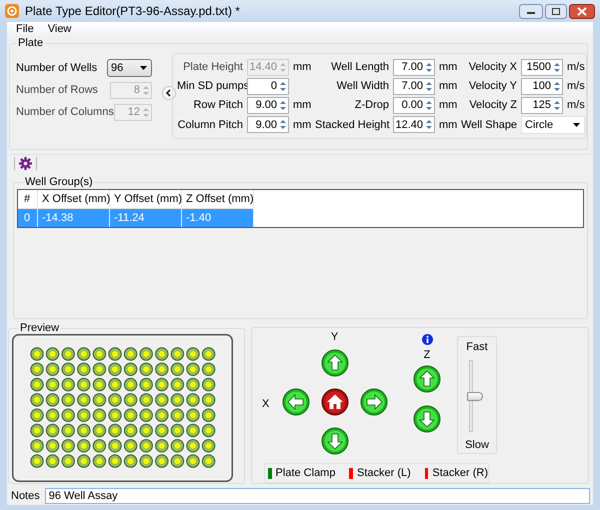 This screenshot has height=510, width=600. What do you see at coordinates (296, 402) in the screenshot?
I see `move-left-button` at bounding box center [296, 402].